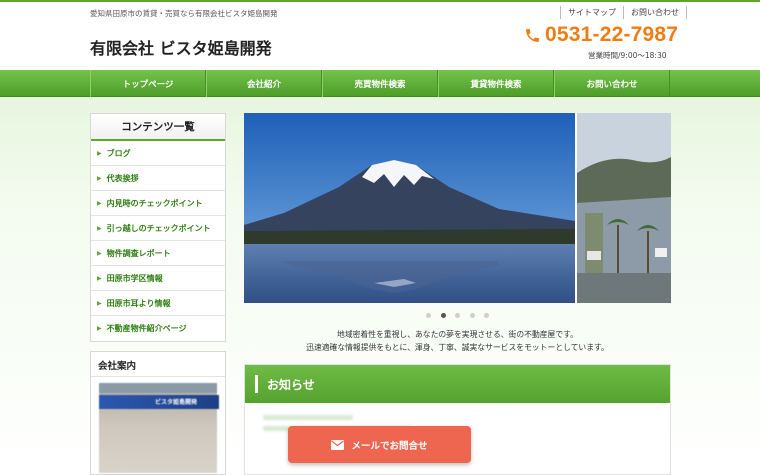  What do you see at coordinates (611, 35) in the screenshot?
I see `phone-number: 0531-22-7987` at bounding box center [611, 35].